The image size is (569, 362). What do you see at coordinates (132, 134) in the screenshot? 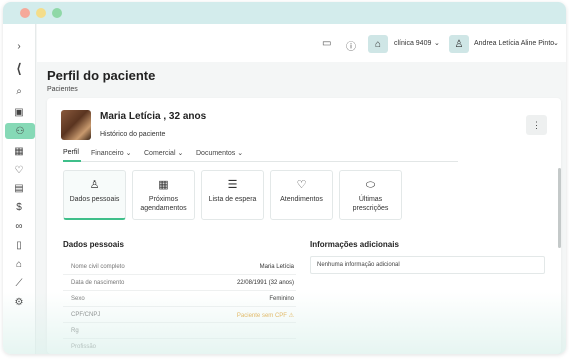
I see `patient-history-link: Histórico do paciente` at bounding box center [132, 134].